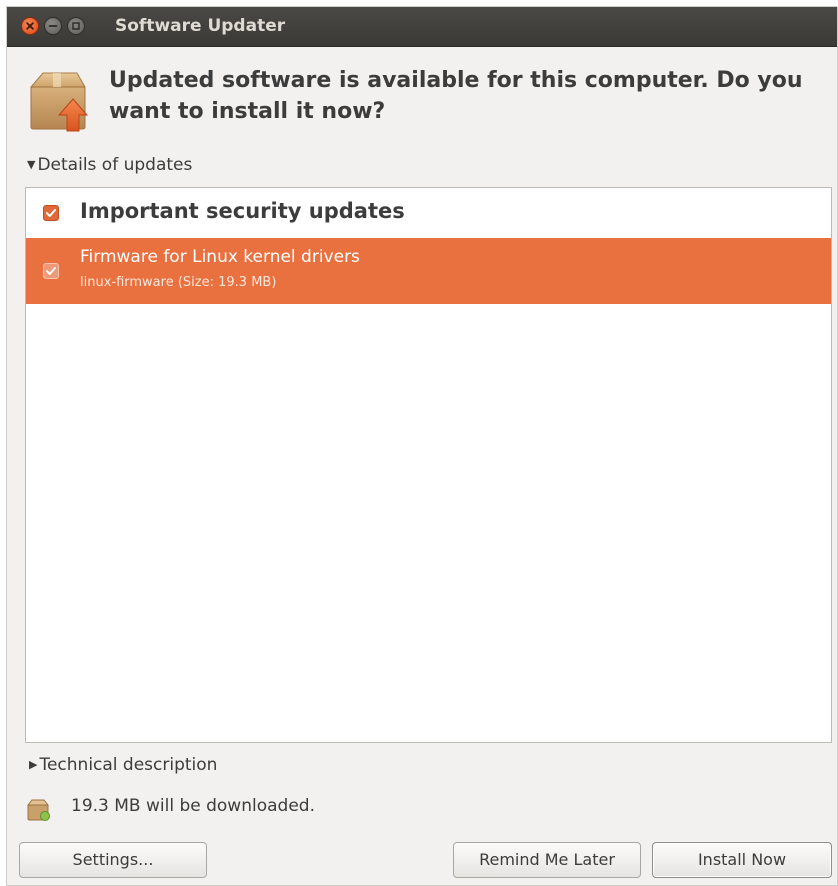 This screenshot has height=886, width=838. I want to click on group-label: Important security updates, so click(242, 211).